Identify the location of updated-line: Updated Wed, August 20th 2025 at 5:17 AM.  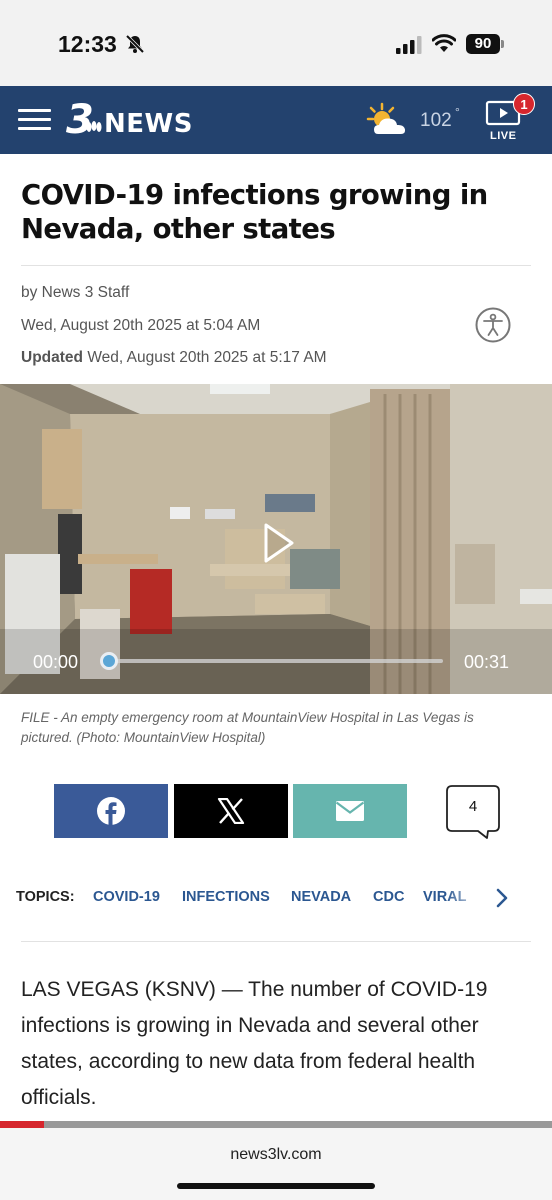
(174, 358).